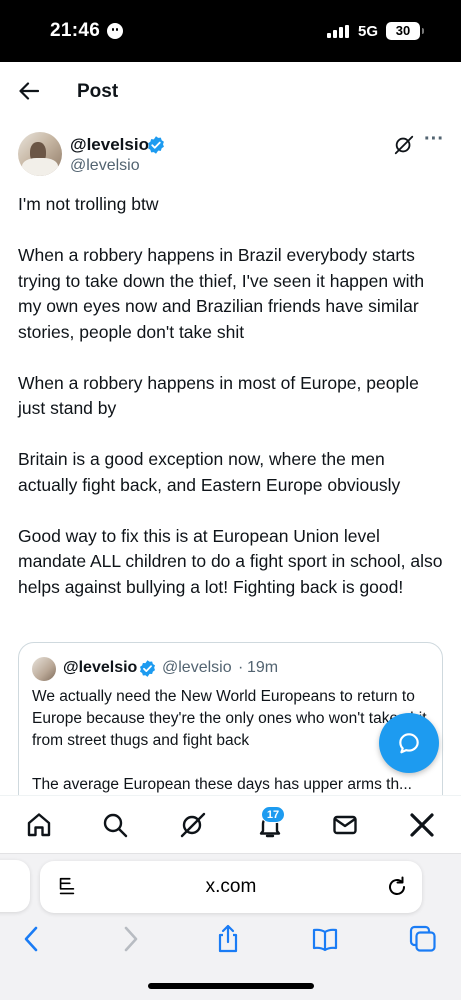  What do you see at coordinates (405, 31) in the screenshot?
I see `battery-icon: 30` at bounding box center [405, 31].